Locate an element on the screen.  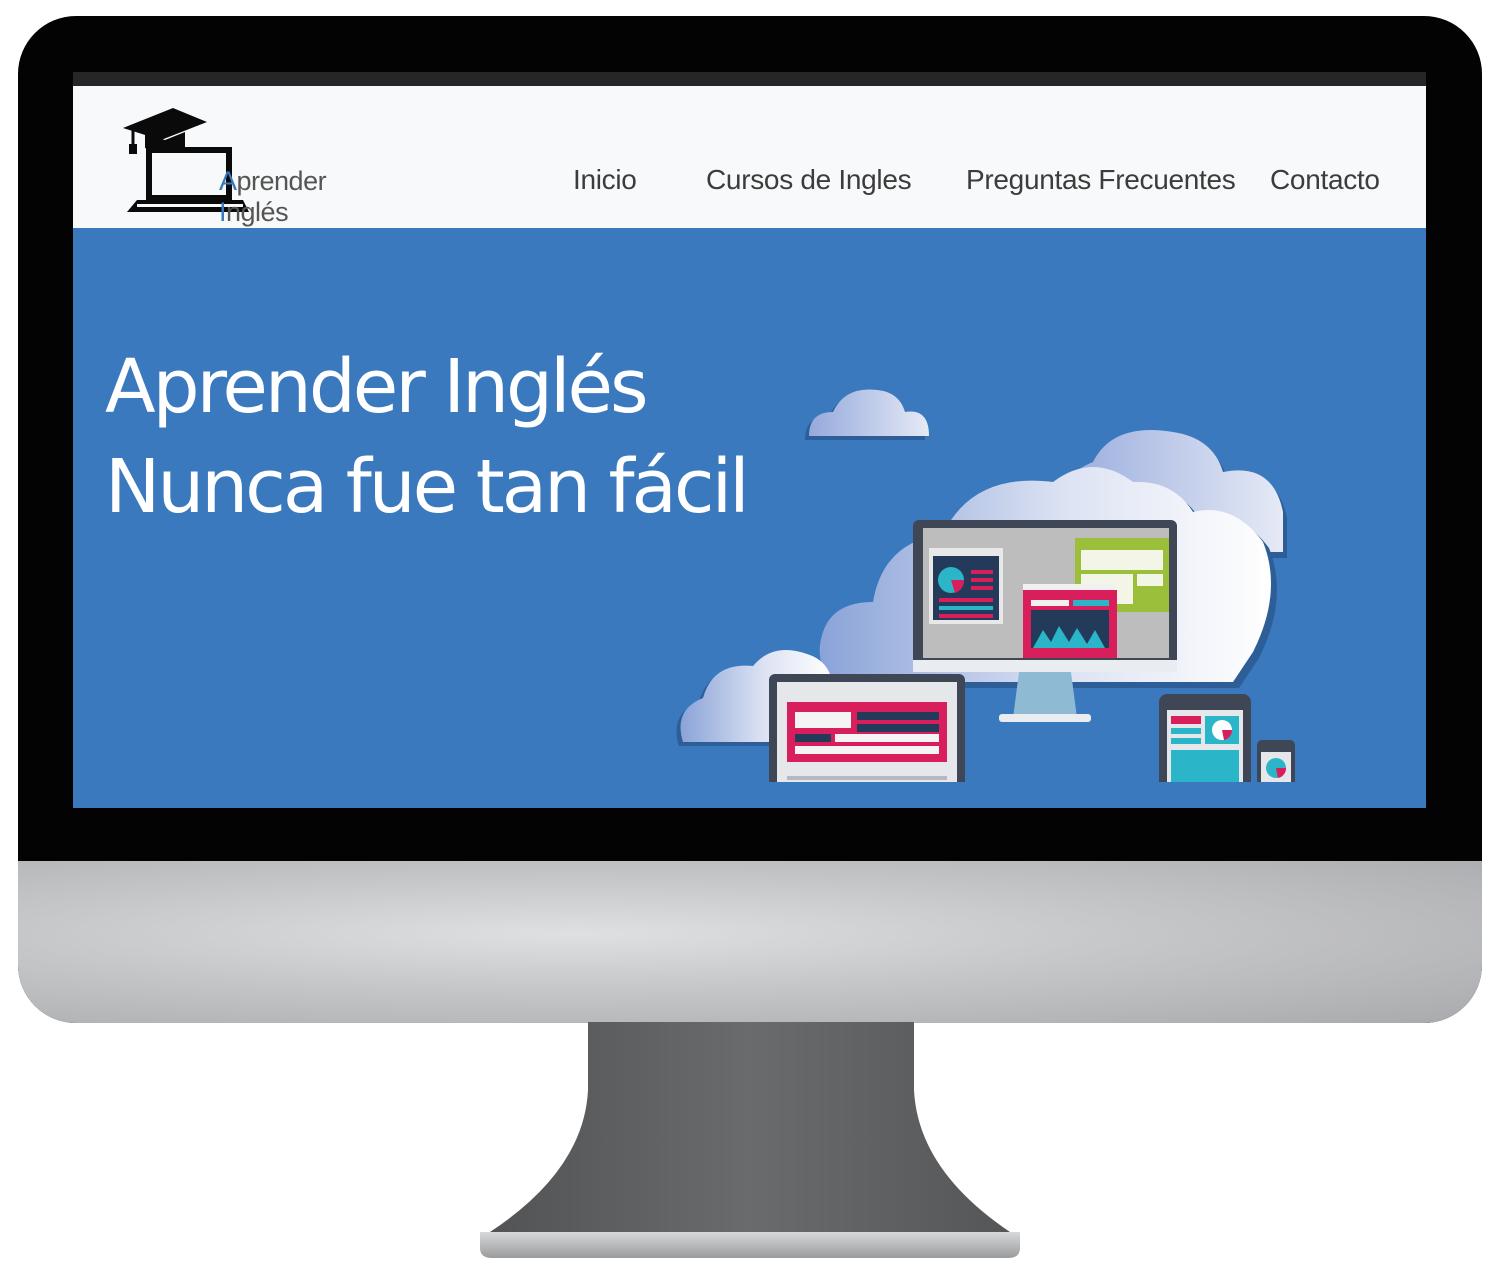
devices-cloud-illustration is located at coordinates (985, 585).